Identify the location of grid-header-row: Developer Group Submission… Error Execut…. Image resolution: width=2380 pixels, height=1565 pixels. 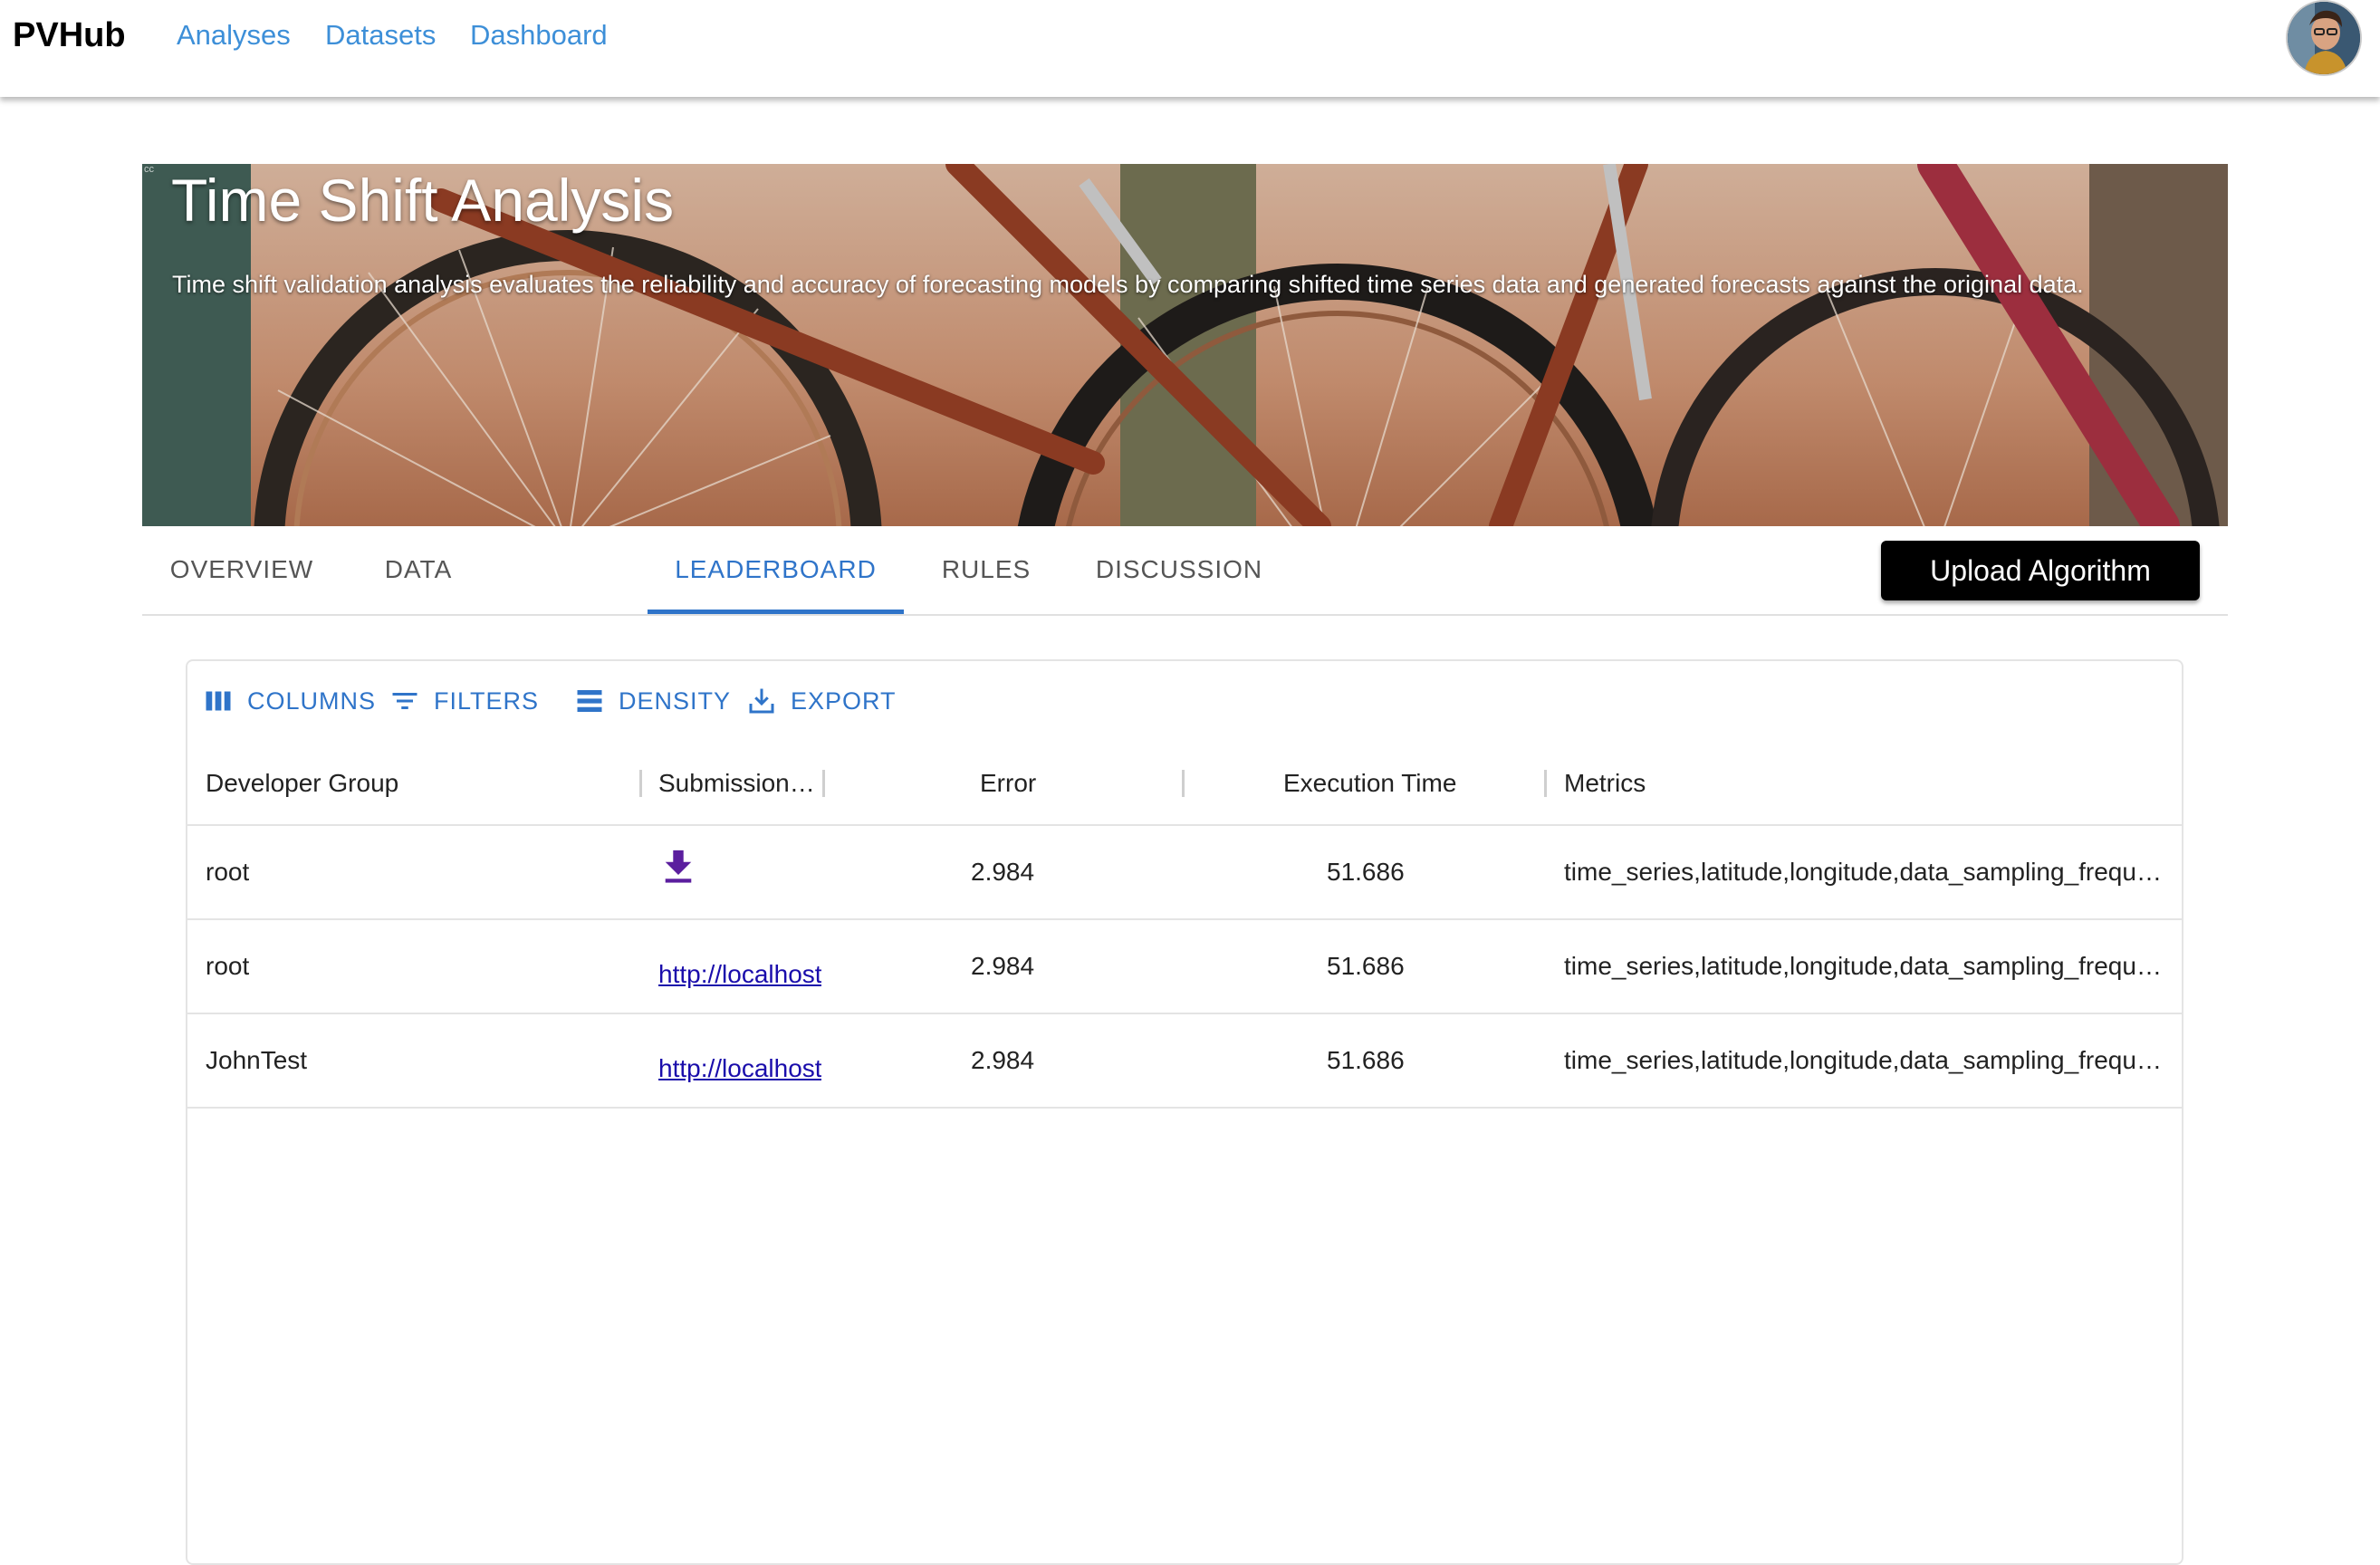
(1184, 784).